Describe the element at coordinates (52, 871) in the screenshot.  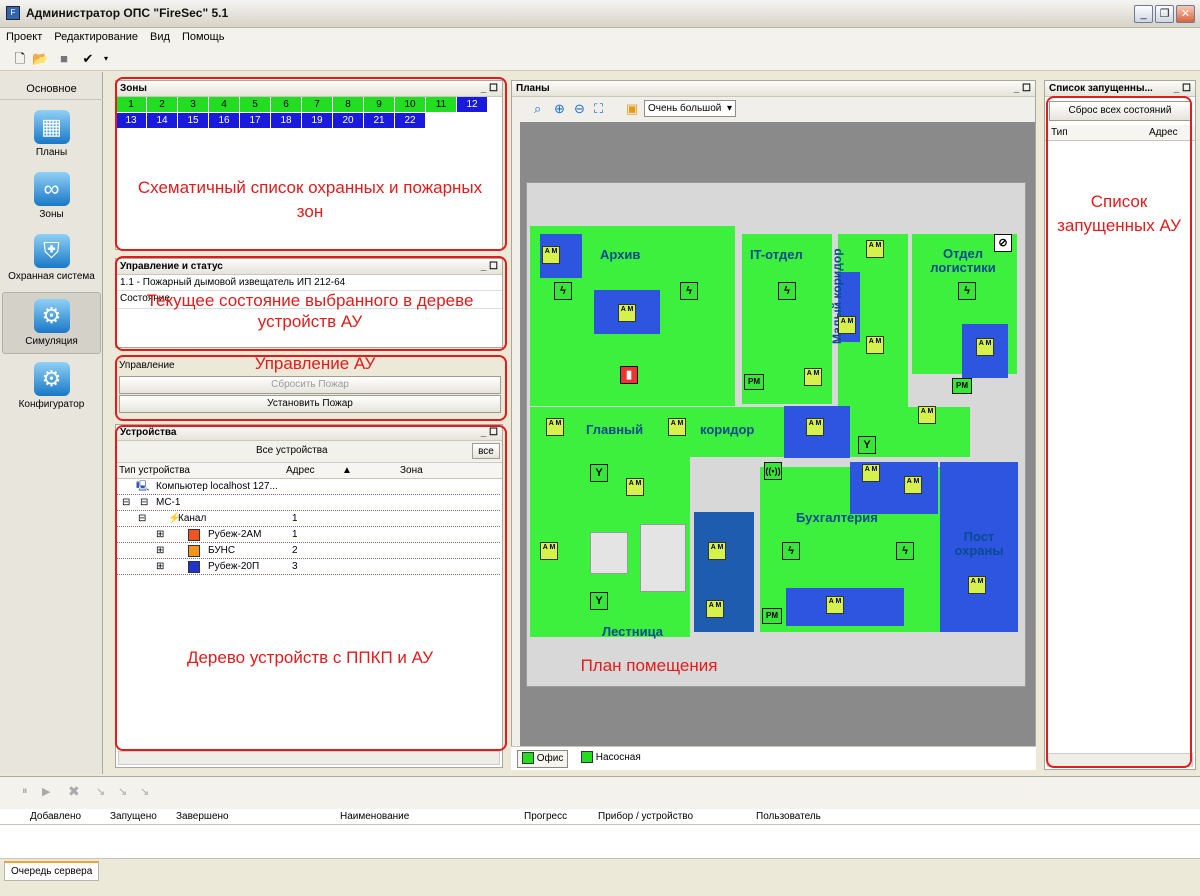
I see `tab-server-queue: Очередь сервера` at that location.